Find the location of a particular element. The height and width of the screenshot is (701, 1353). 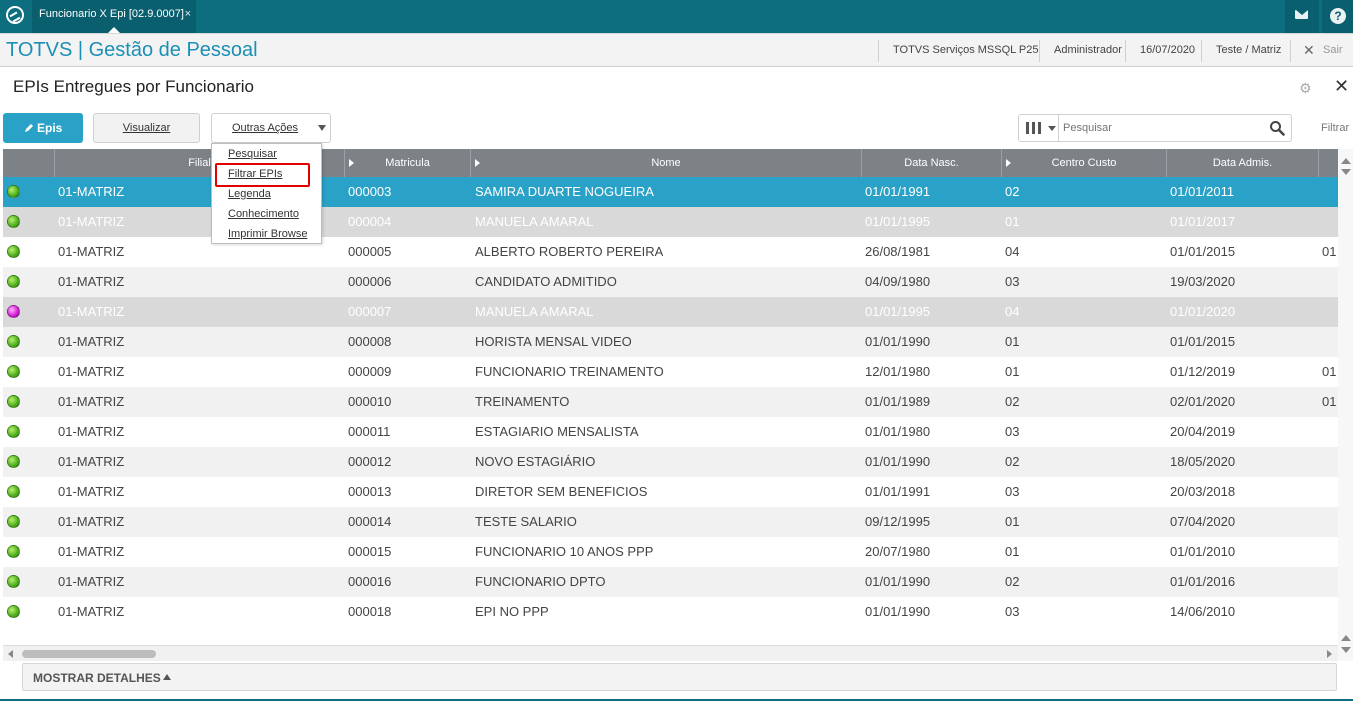

columns-selector-button is located at coordinates (1039, 128).